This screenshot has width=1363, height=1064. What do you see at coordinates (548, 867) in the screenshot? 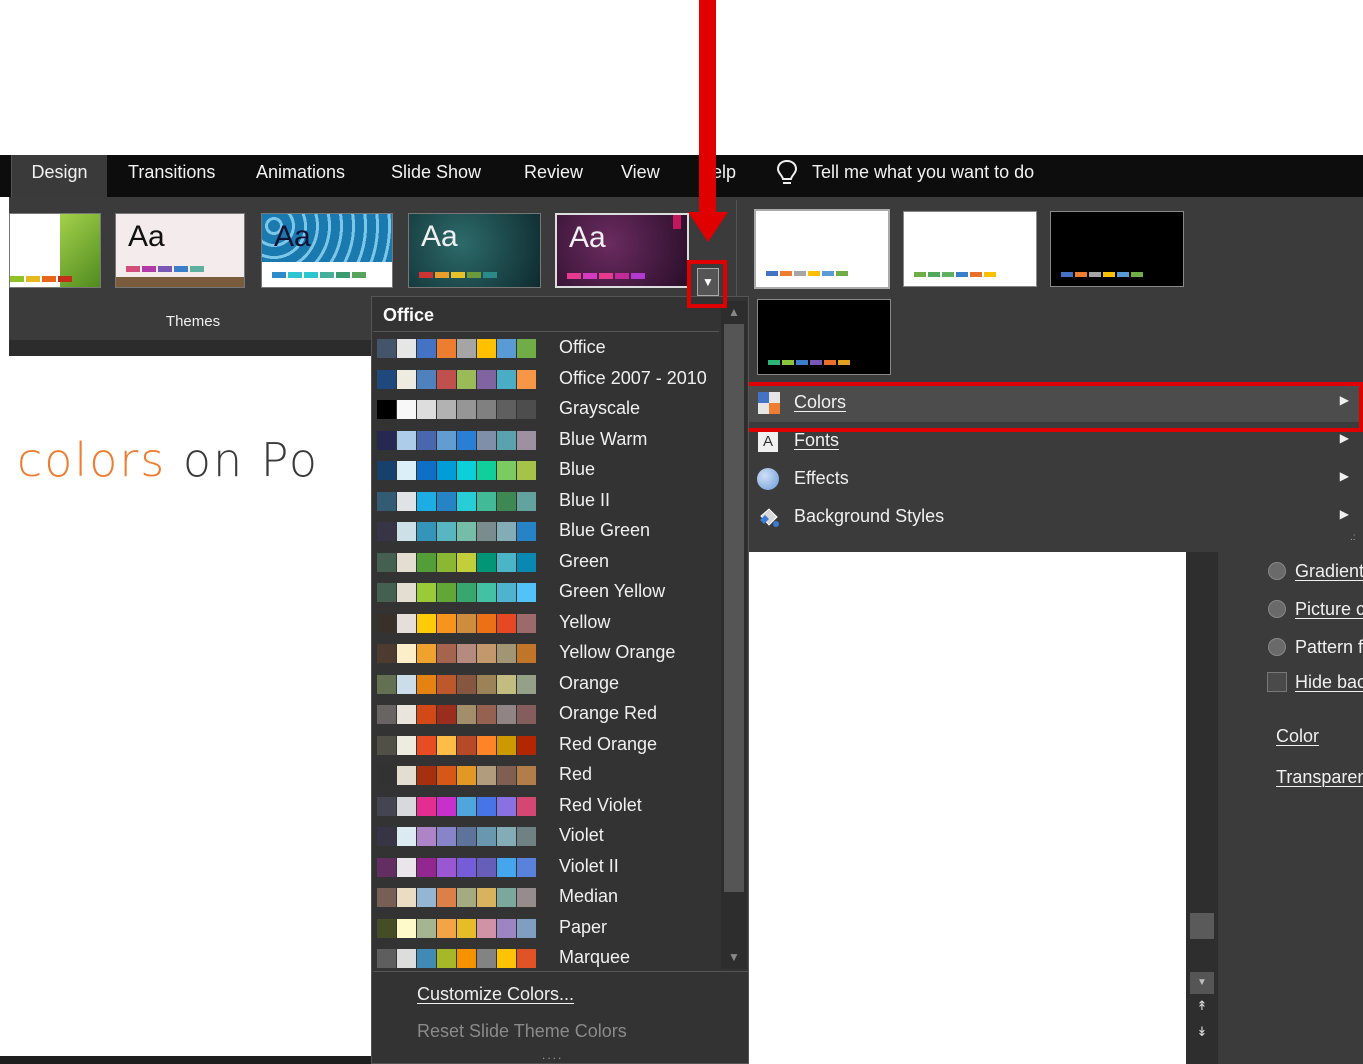
I see `color-scheme-item: Violet II` at bounding box center [548, 867].